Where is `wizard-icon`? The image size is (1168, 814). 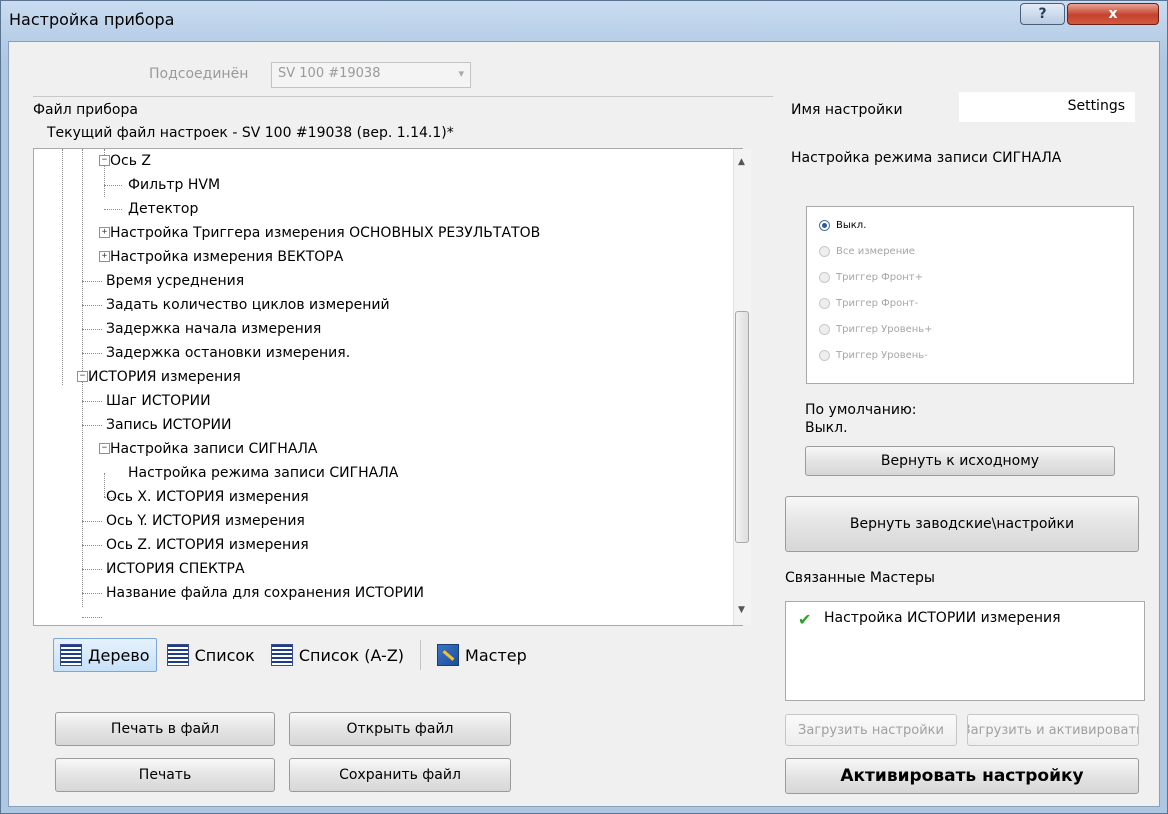 wizard-icon is located at coordinates (448, 655).